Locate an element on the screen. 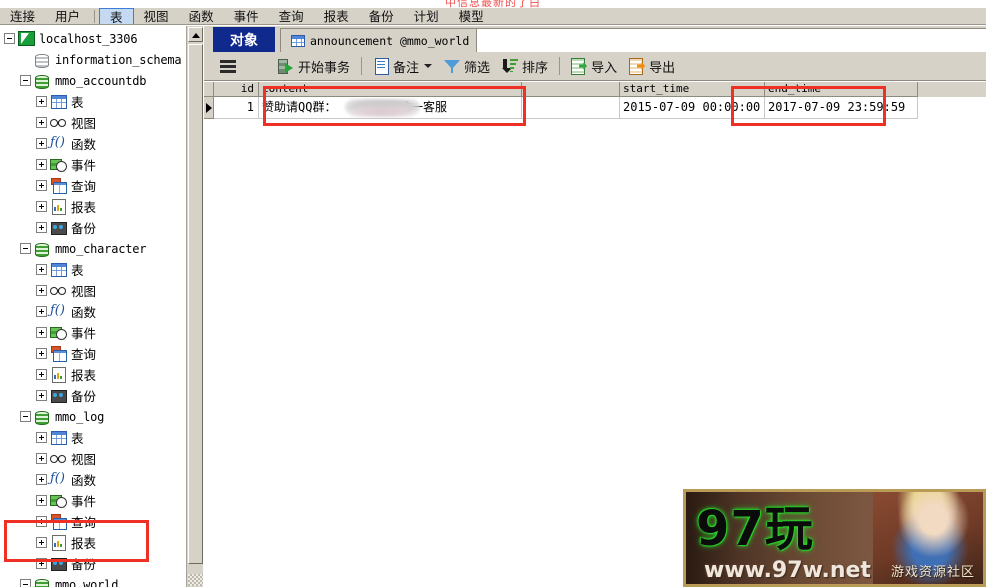  grid-toolbar-filter: 筛选 is located at coordinates (467, 66).